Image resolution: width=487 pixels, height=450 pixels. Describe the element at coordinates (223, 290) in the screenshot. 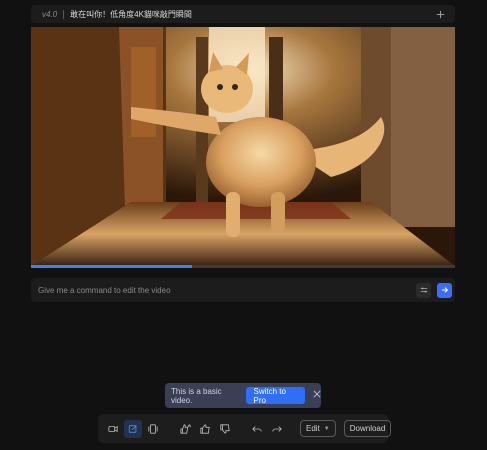

I see `command-input` at that location.